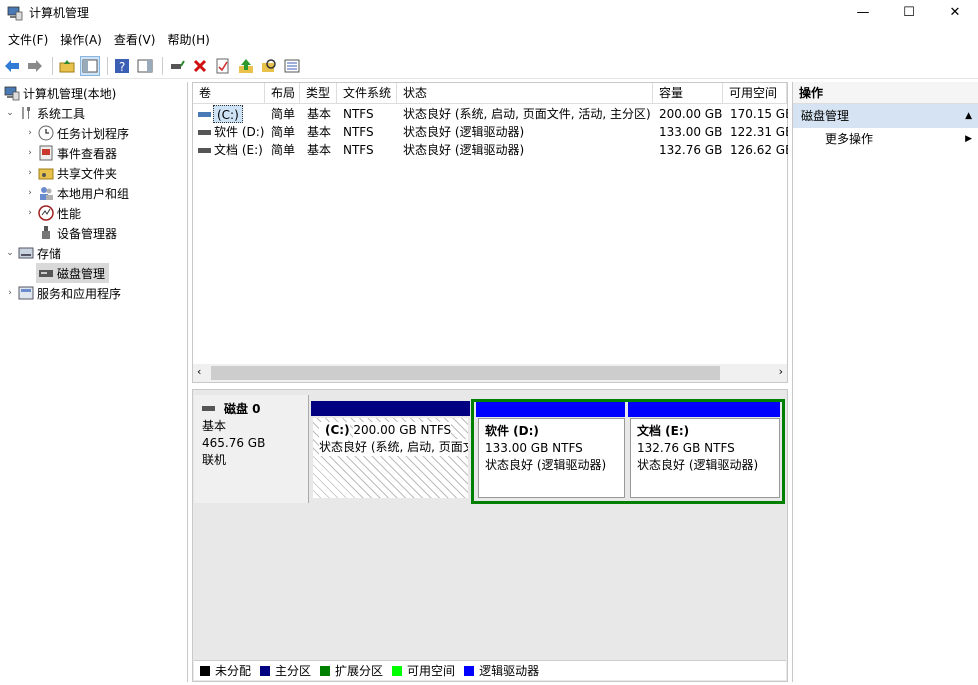 The width and height of the screenshot is (978, 685). What do you see at coordinates (199, 371) in the screenshot?
I see `scroll-left-icon: ‹` at bounding box center [199, 371].